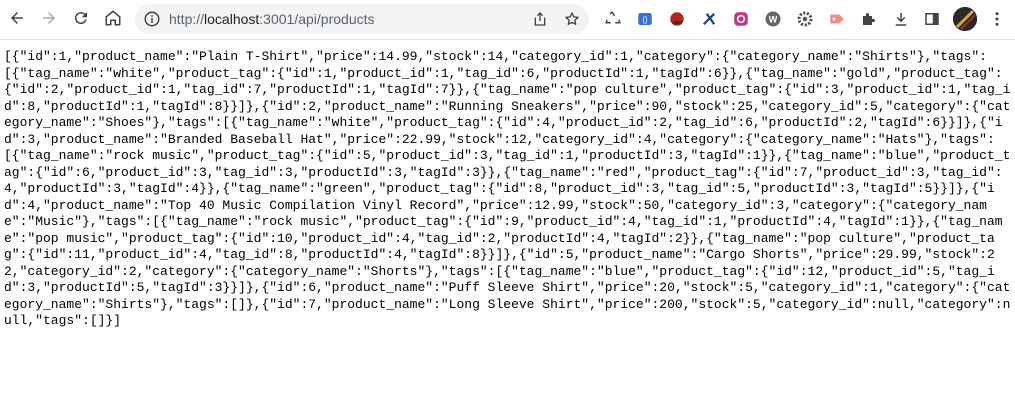 The height and width of the screenshot is (418, 1015). I want to click on recycle-icon, so click(613, 19).